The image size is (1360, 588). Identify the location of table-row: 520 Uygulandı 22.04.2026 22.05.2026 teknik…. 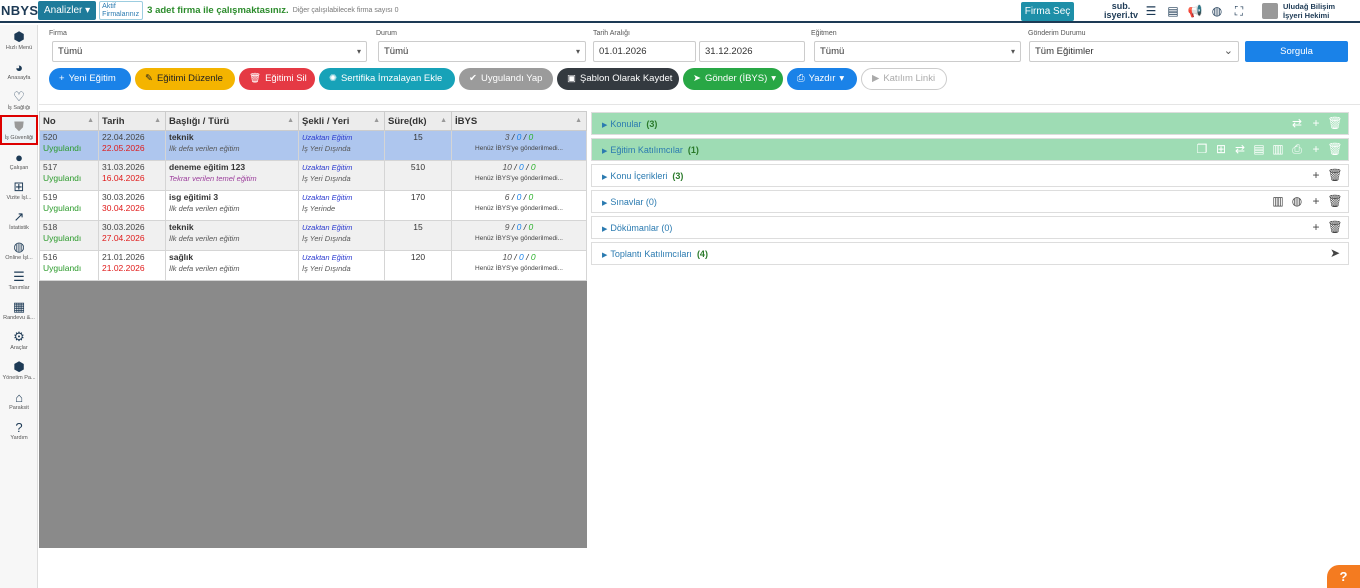
(313, 145).